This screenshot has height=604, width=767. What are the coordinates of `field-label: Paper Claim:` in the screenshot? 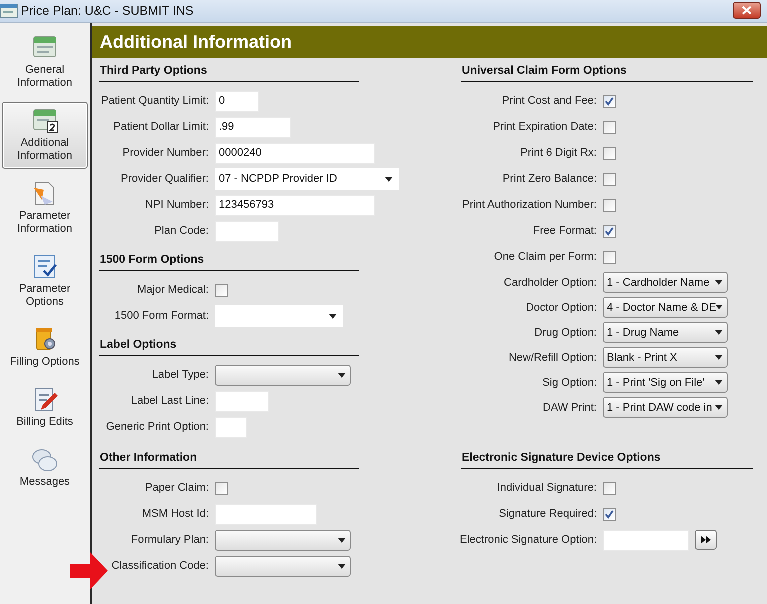 It's located at (177, 488).